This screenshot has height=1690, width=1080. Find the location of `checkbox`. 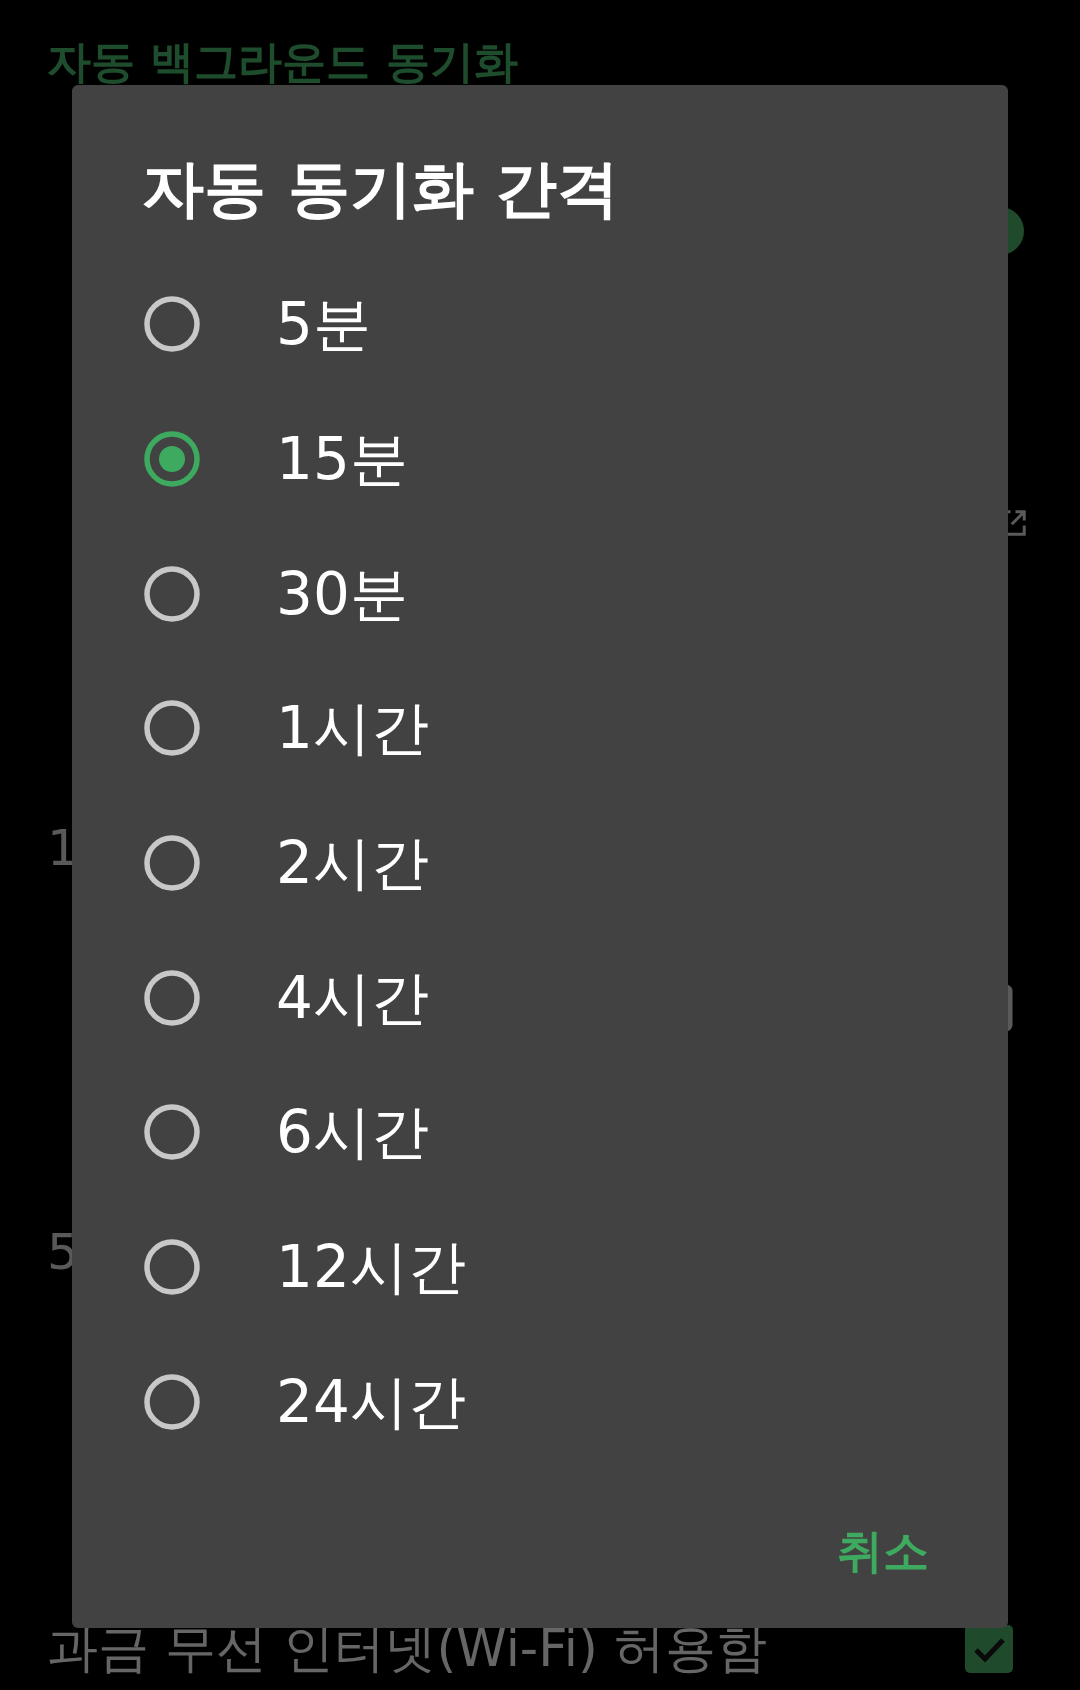

checkbox is located at coordinates (989, 1649).